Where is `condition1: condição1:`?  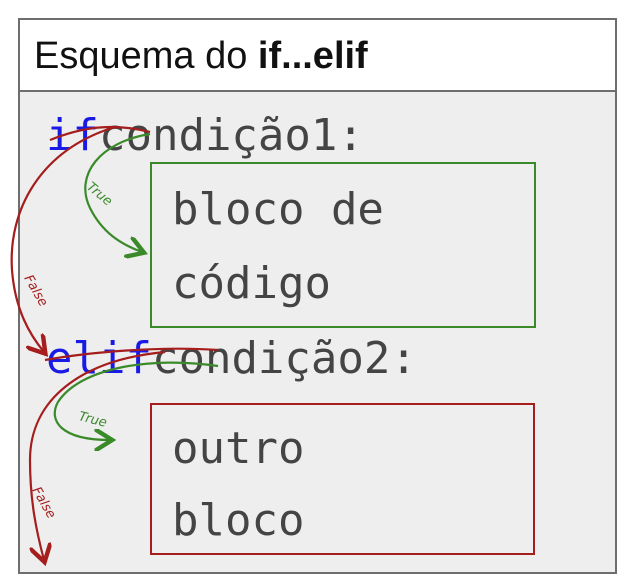
condition1: condição1: is located at coordinates (231, 135).